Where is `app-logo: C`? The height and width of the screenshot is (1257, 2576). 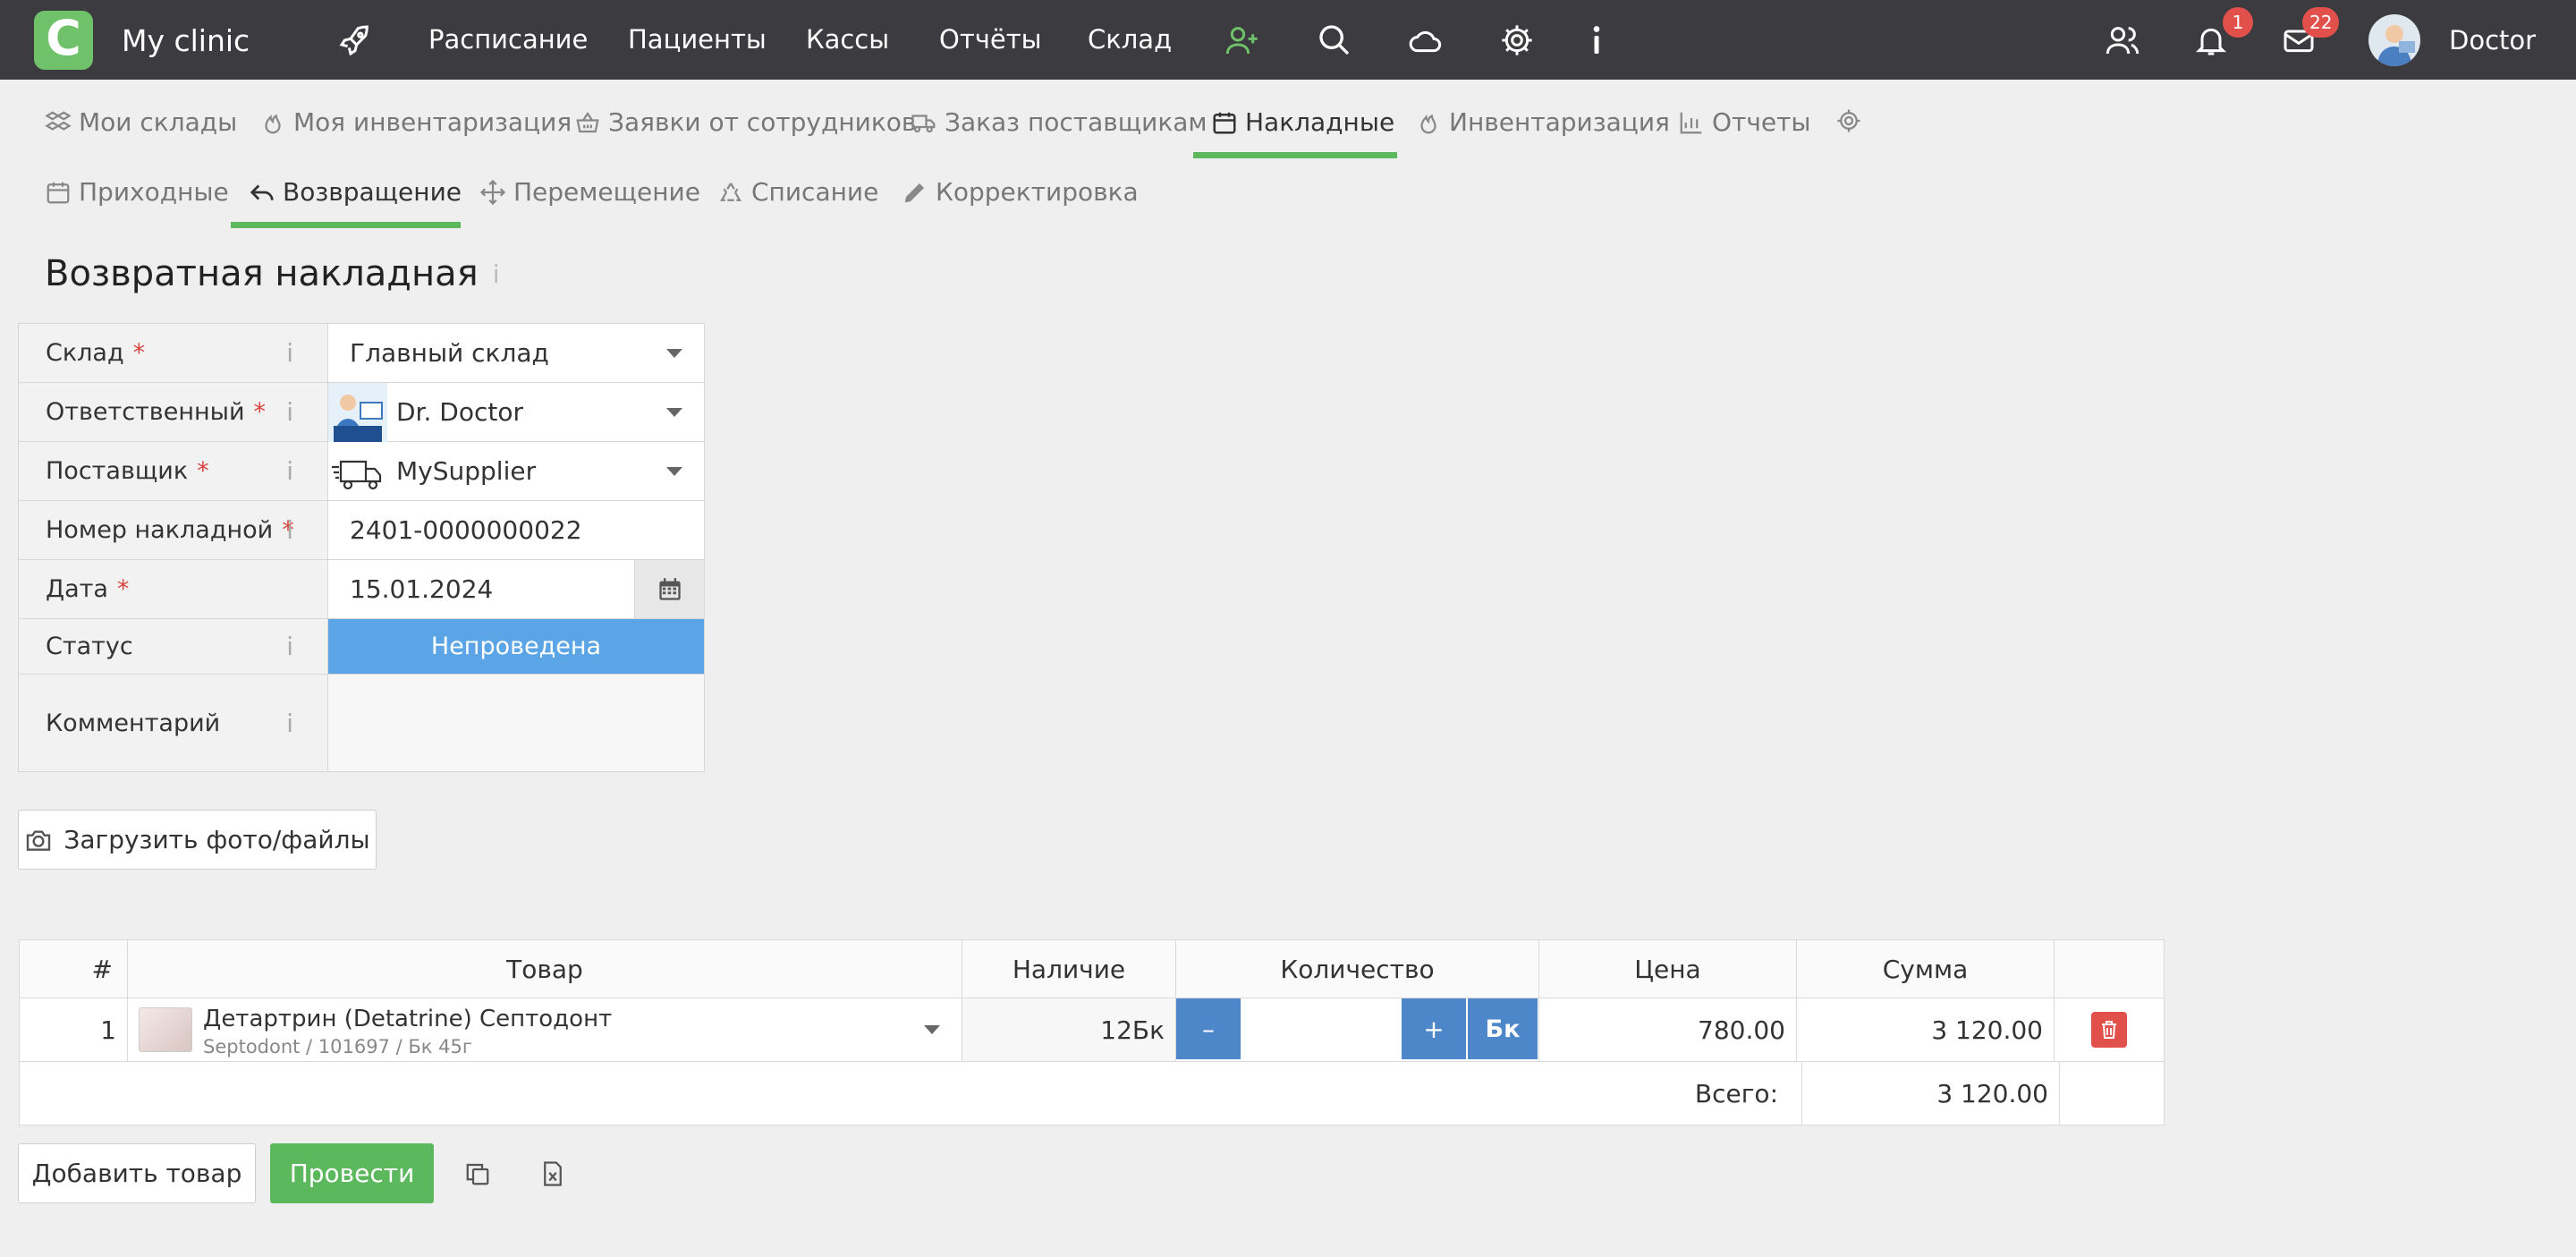 app-logo: C is located at coordinates (63, 40).